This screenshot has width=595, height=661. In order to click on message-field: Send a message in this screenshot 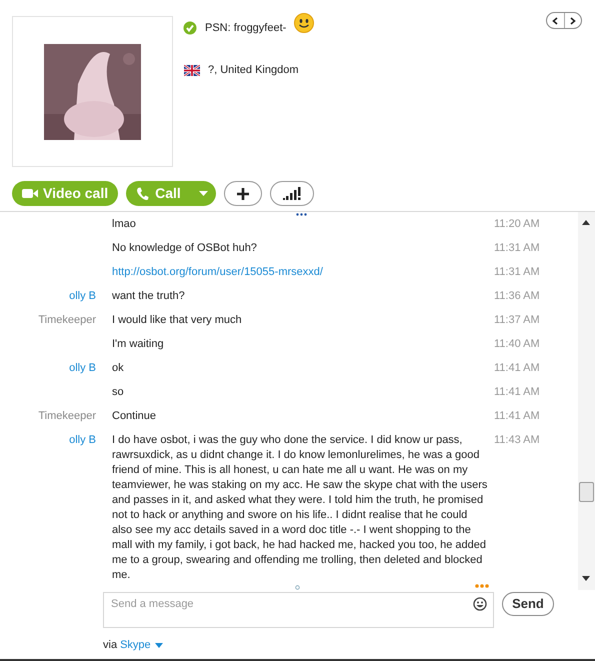, I will do `click(298, 610)`.